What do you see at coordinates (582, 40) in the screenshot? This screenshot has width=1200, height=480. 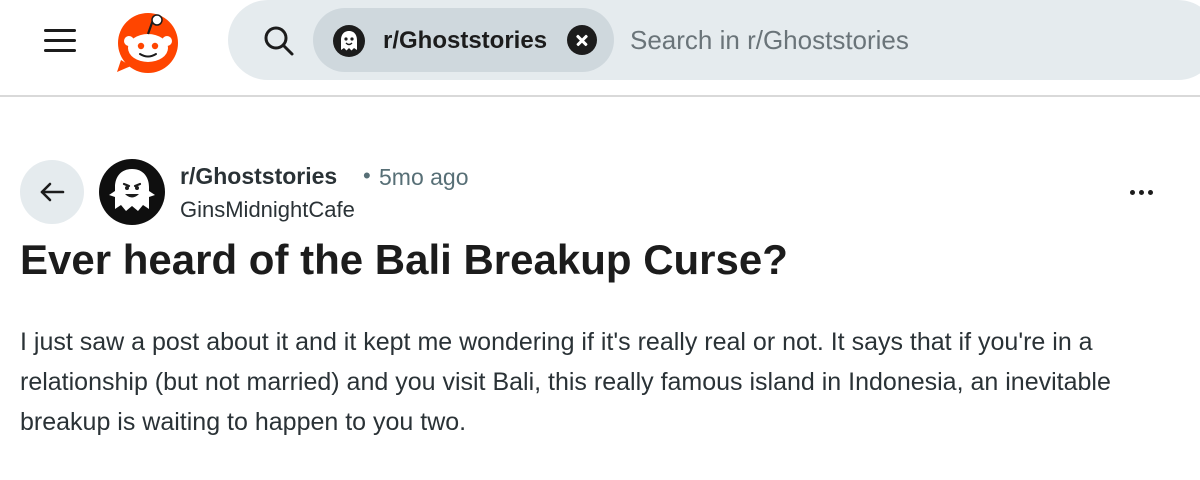 I see `close-icon` at bounding box center [582, 40].